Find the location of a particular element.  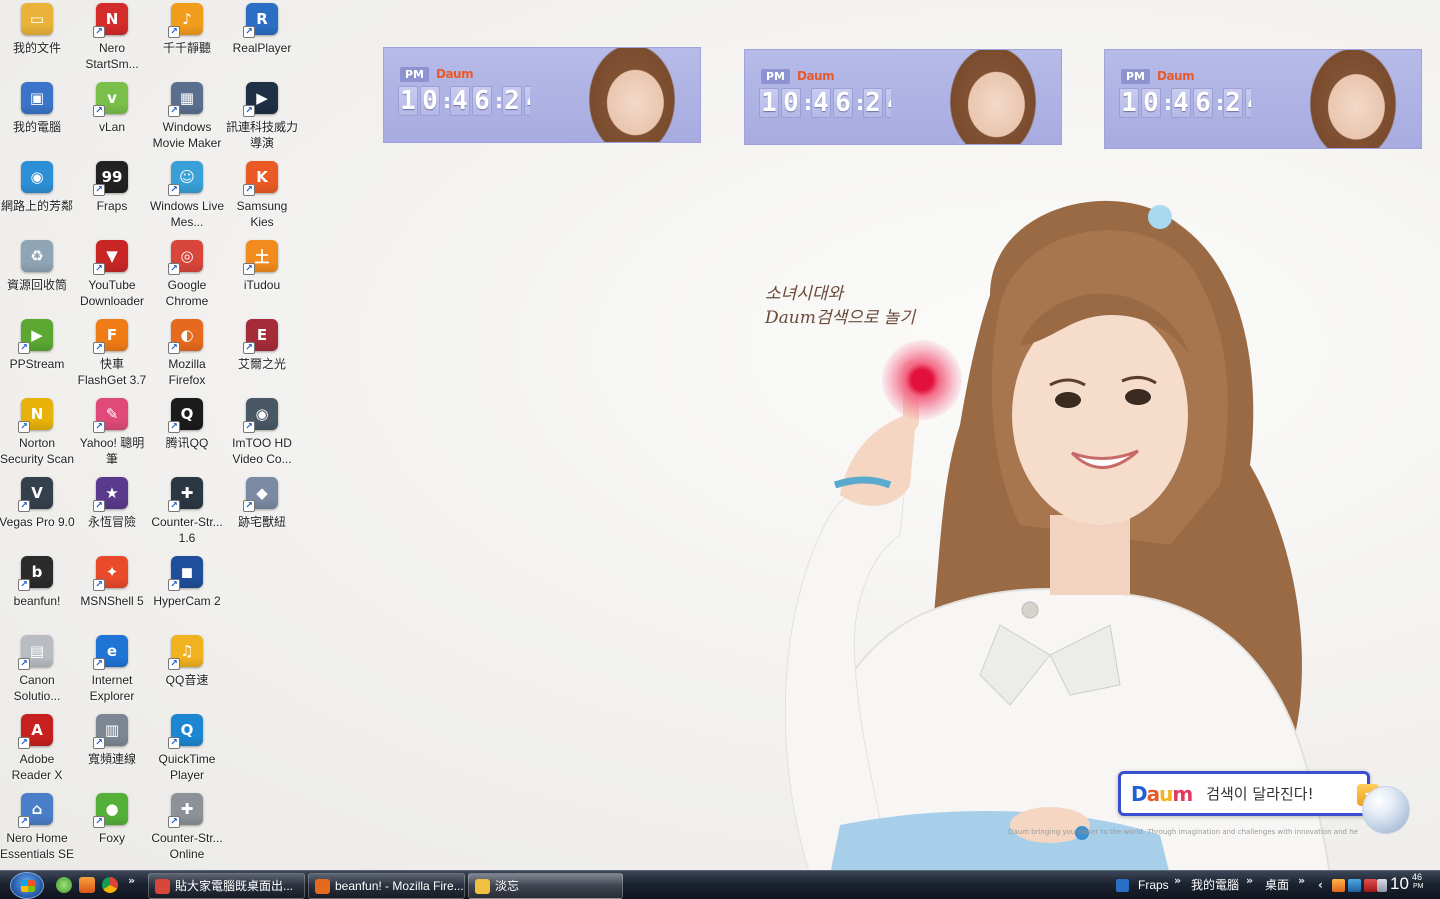

toolbar-fraps-chevron-icon: » is located at coordinates (1177, 880).